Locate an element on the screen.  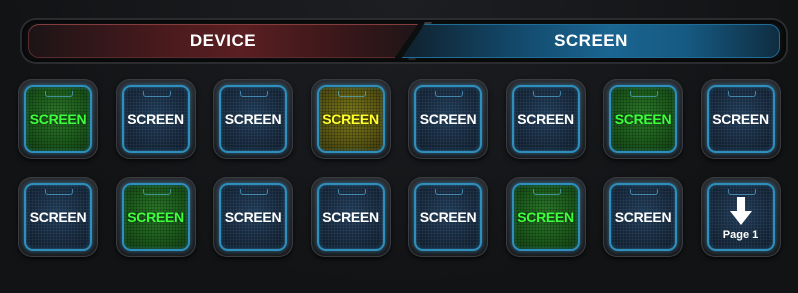
tab-device: DEVICE is located at coordinates (223, 41).